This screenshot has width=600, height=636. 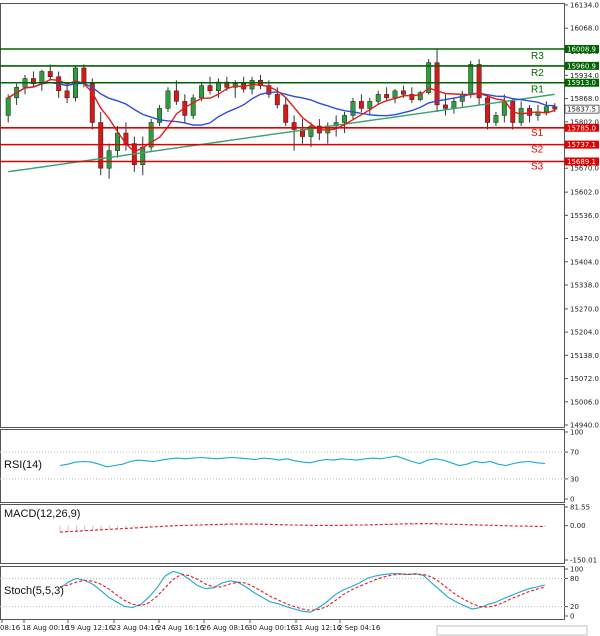 What do you see at coordinates (272, 628) in the screenshot?
I see `time-tick-label: 30 Aug 00:16` at bounding box center [272, 628].